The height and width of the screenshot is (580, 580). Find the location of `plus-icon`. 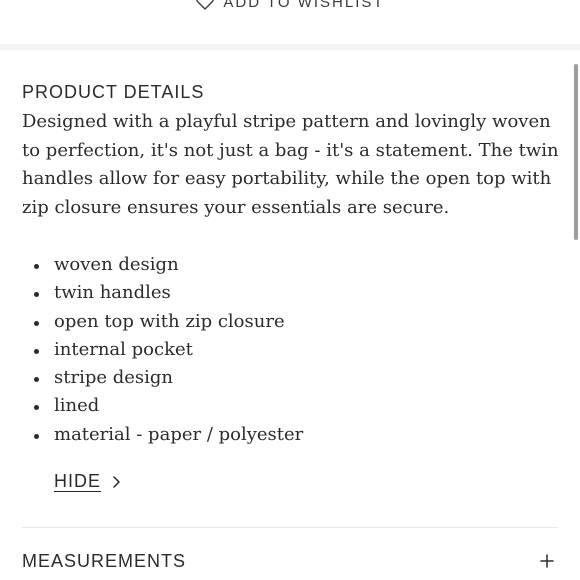

plus-icon is located at coordinates (547, 561).